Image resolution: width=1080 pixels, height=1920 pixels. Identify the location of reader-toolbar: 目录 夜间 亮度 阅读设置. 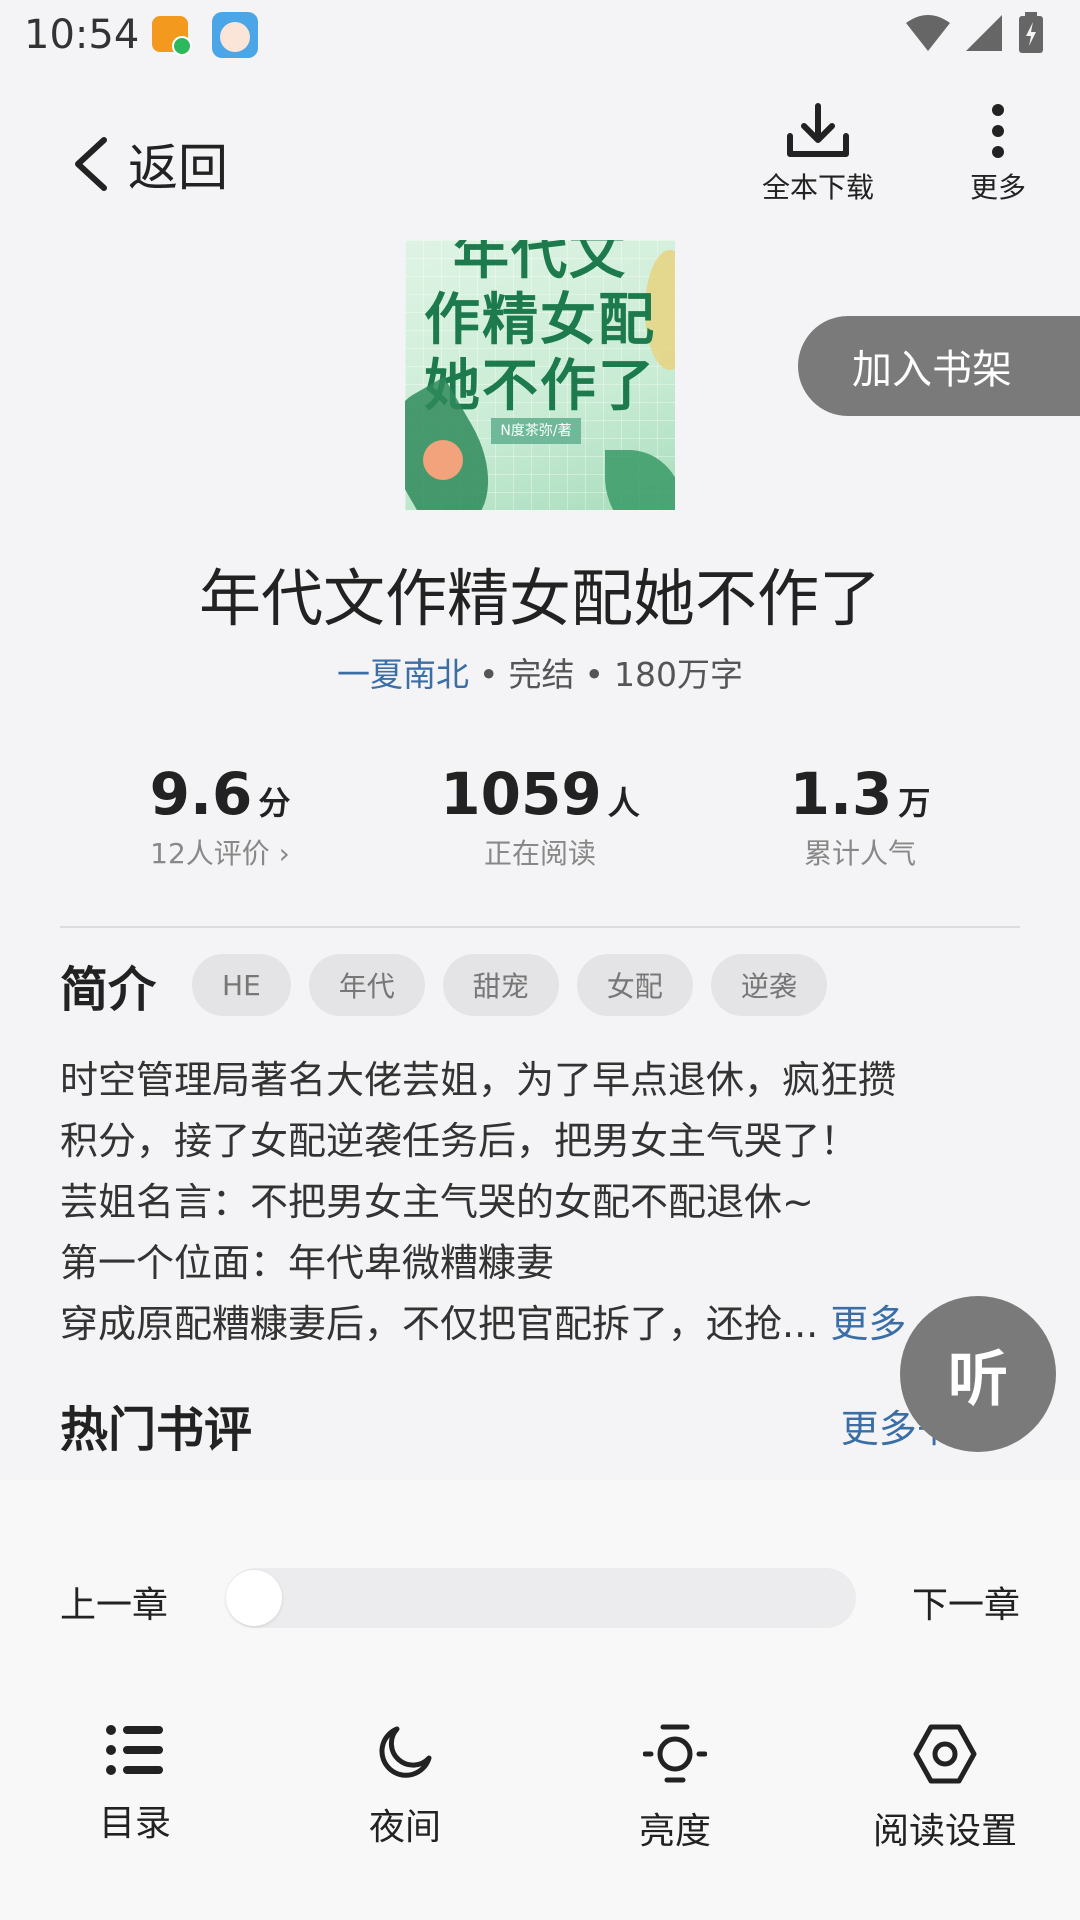
(540, 1794).